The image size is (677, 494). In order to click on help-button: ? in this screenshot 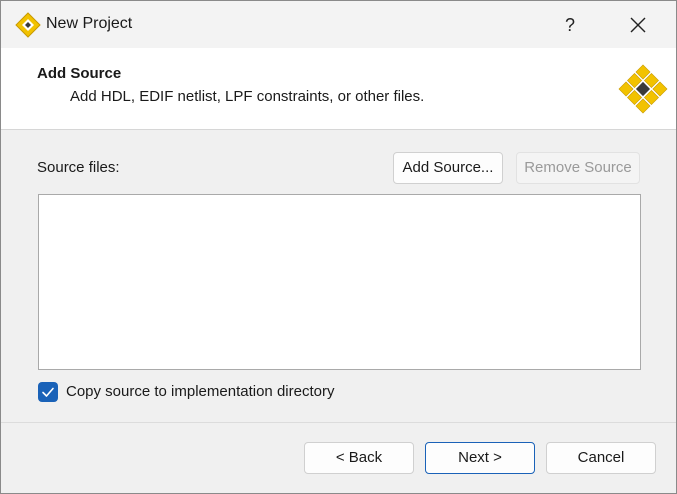, I will do `click(570, 25)`.